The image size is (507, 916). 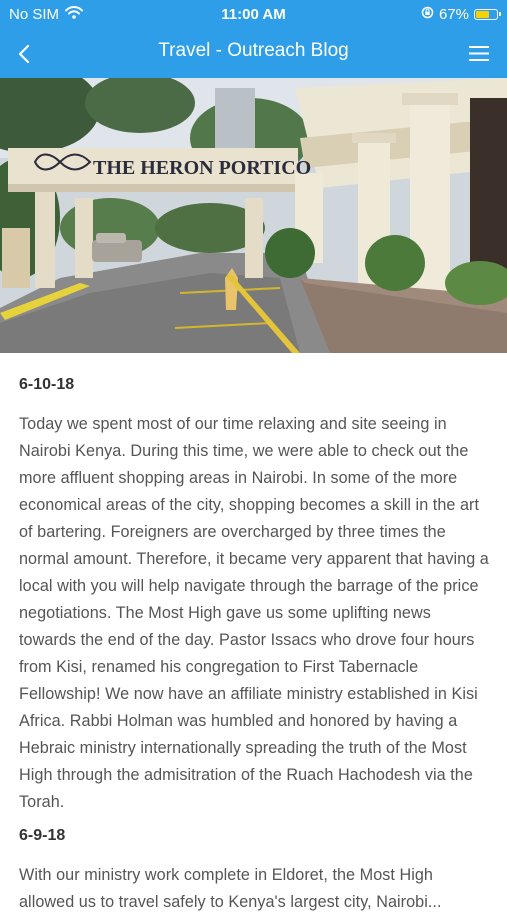 I want to click on entry-date: 6-10-18, so click(x=47, y=384).